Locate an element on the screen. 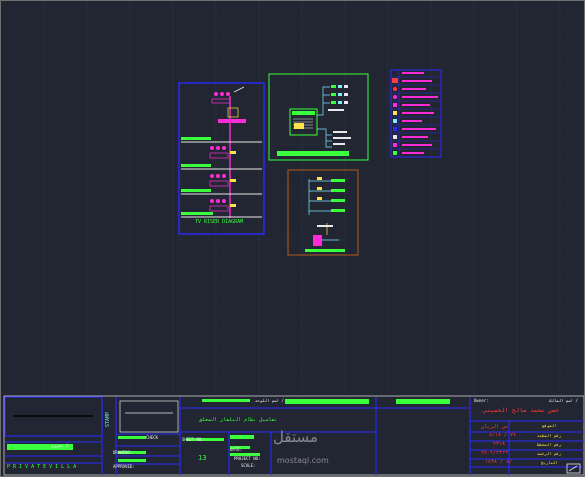  brand-name: P R I V A T E V I L L A is located at coordinates (42, 467).